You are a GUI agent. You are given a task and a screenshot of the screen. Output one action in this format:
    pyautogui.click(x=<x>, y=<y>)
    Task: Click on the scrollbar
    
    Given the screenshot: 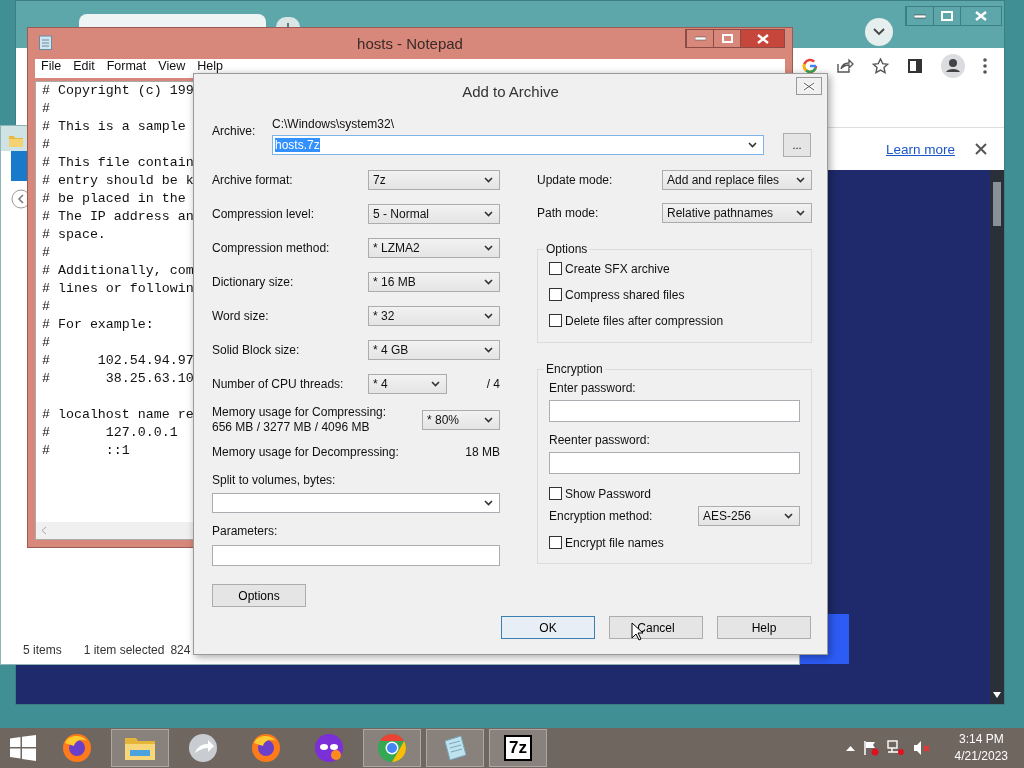 What is the action you would take?
    pyautogui.click(x=997, y=437)
    